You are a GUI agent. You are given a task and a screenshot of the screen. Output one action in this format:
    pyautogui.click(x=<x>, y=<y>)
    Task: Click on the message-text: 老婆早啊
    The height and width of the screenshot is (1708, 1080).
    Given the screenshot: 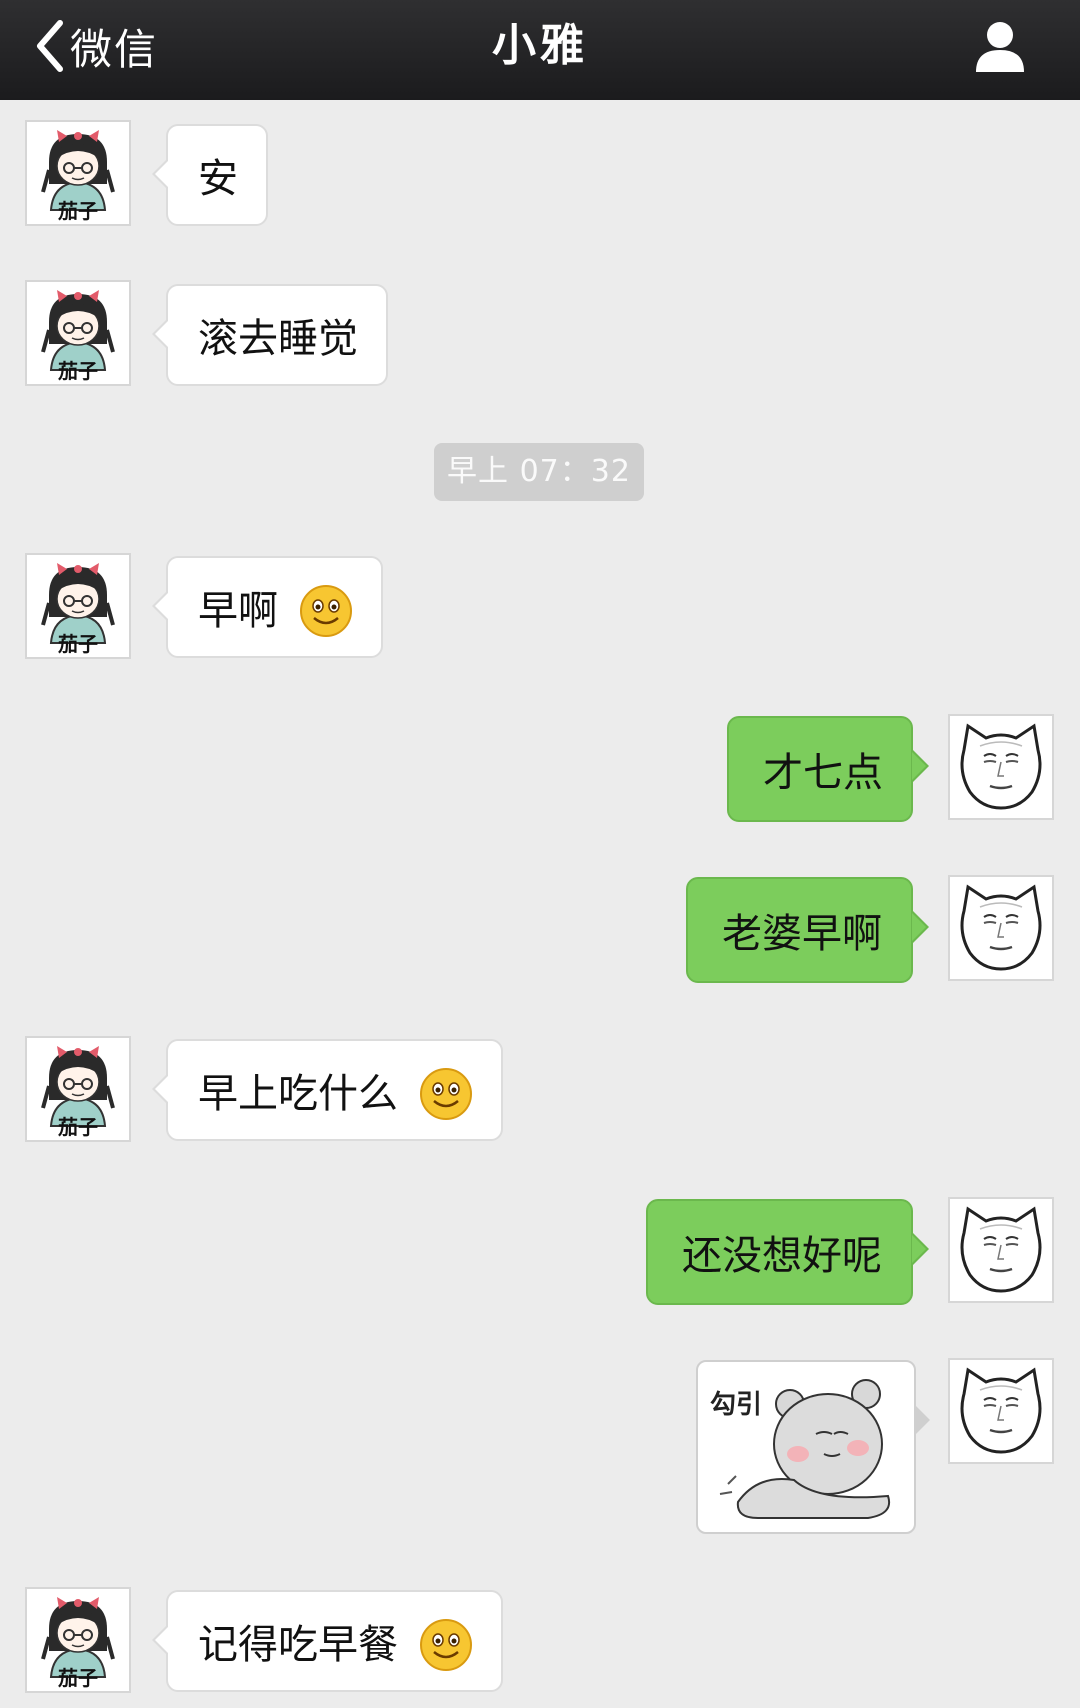 What is the action you would take?
    pyautogui.click(x=802, y=934)
    